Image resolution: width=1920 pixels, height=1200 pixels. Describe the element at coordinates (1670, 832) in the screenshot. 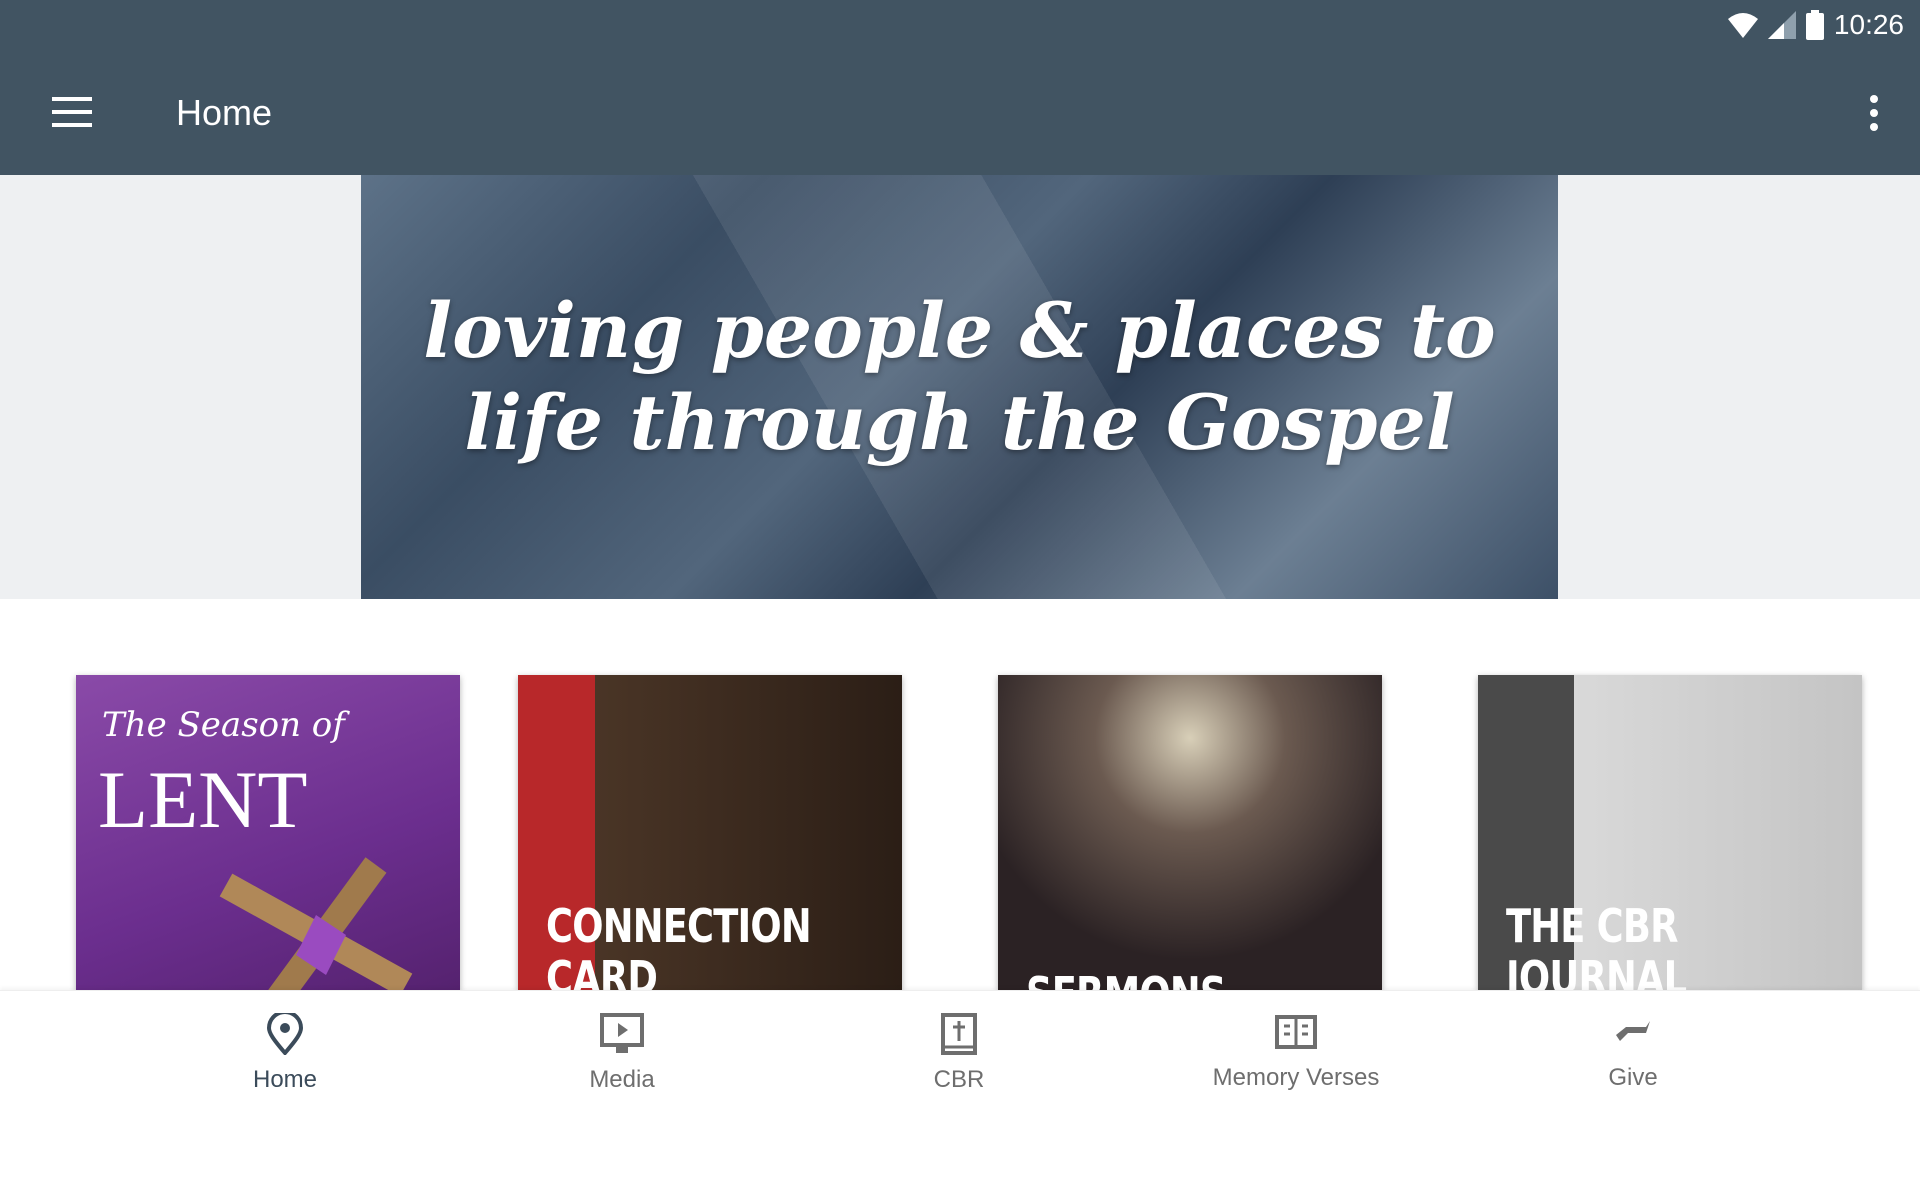

I see `card-cbr-journal: THE CBR JOURNAL` at that location.